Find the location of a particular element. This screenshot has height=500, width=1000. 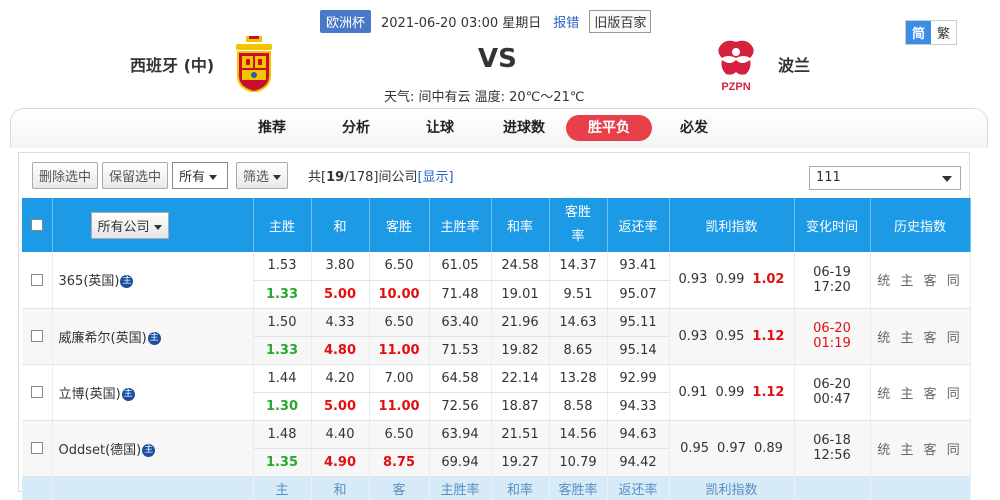

kelly-value: 1.12 is located at coordinates (768, 336).